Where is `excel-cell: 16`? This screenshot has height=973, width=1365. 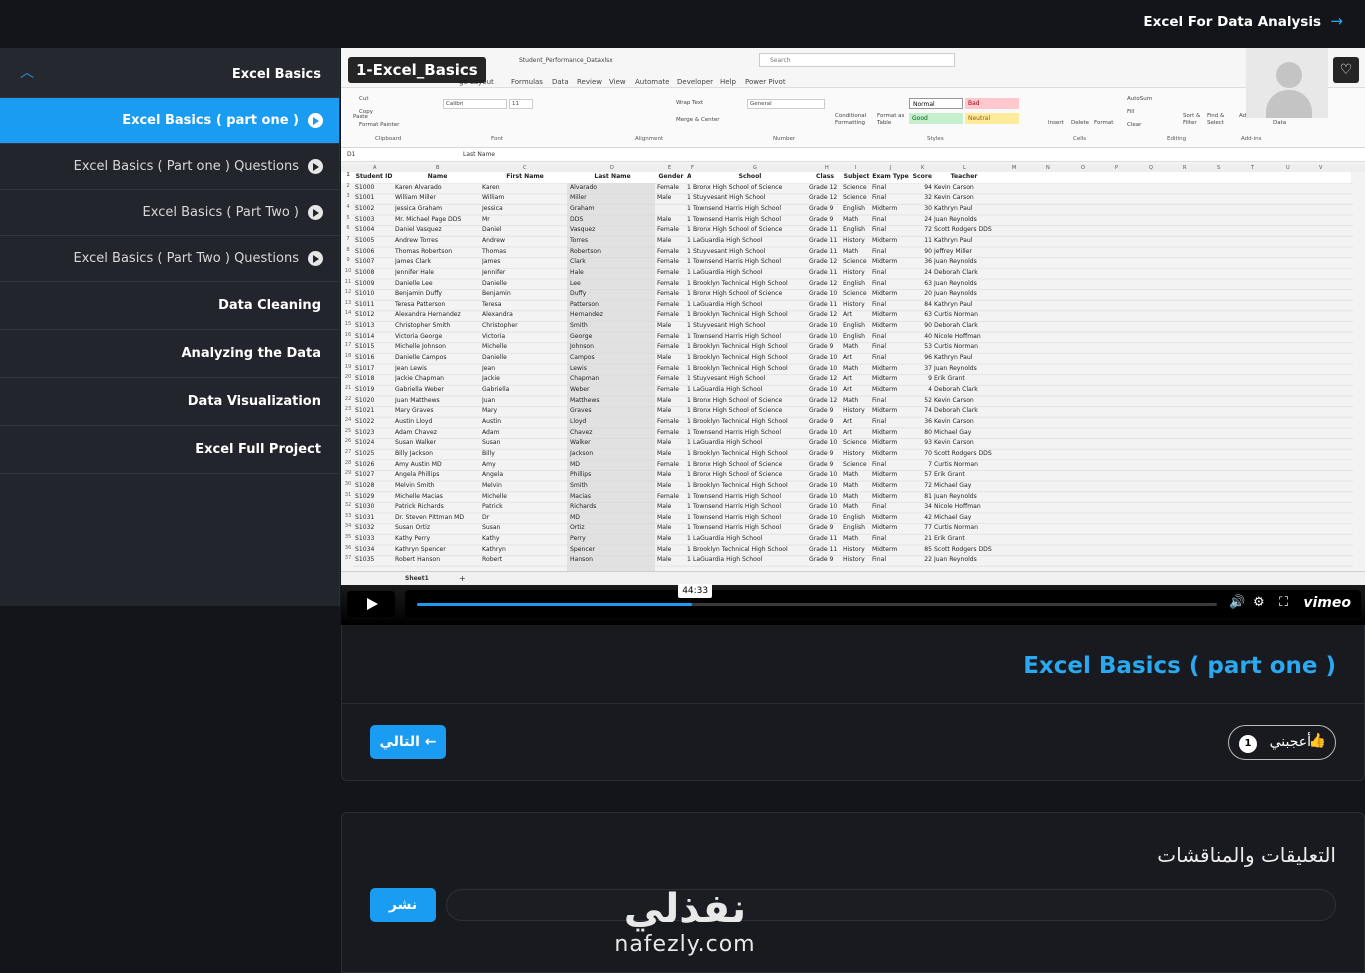
excel-cell: 16 is located at coordinates (689, 527).